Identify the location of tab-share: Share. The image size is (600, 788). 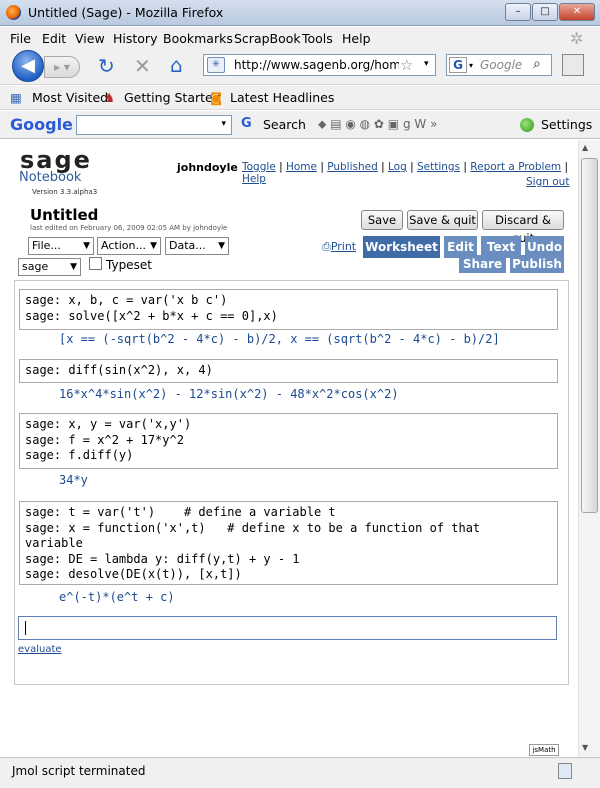
(482, 264).